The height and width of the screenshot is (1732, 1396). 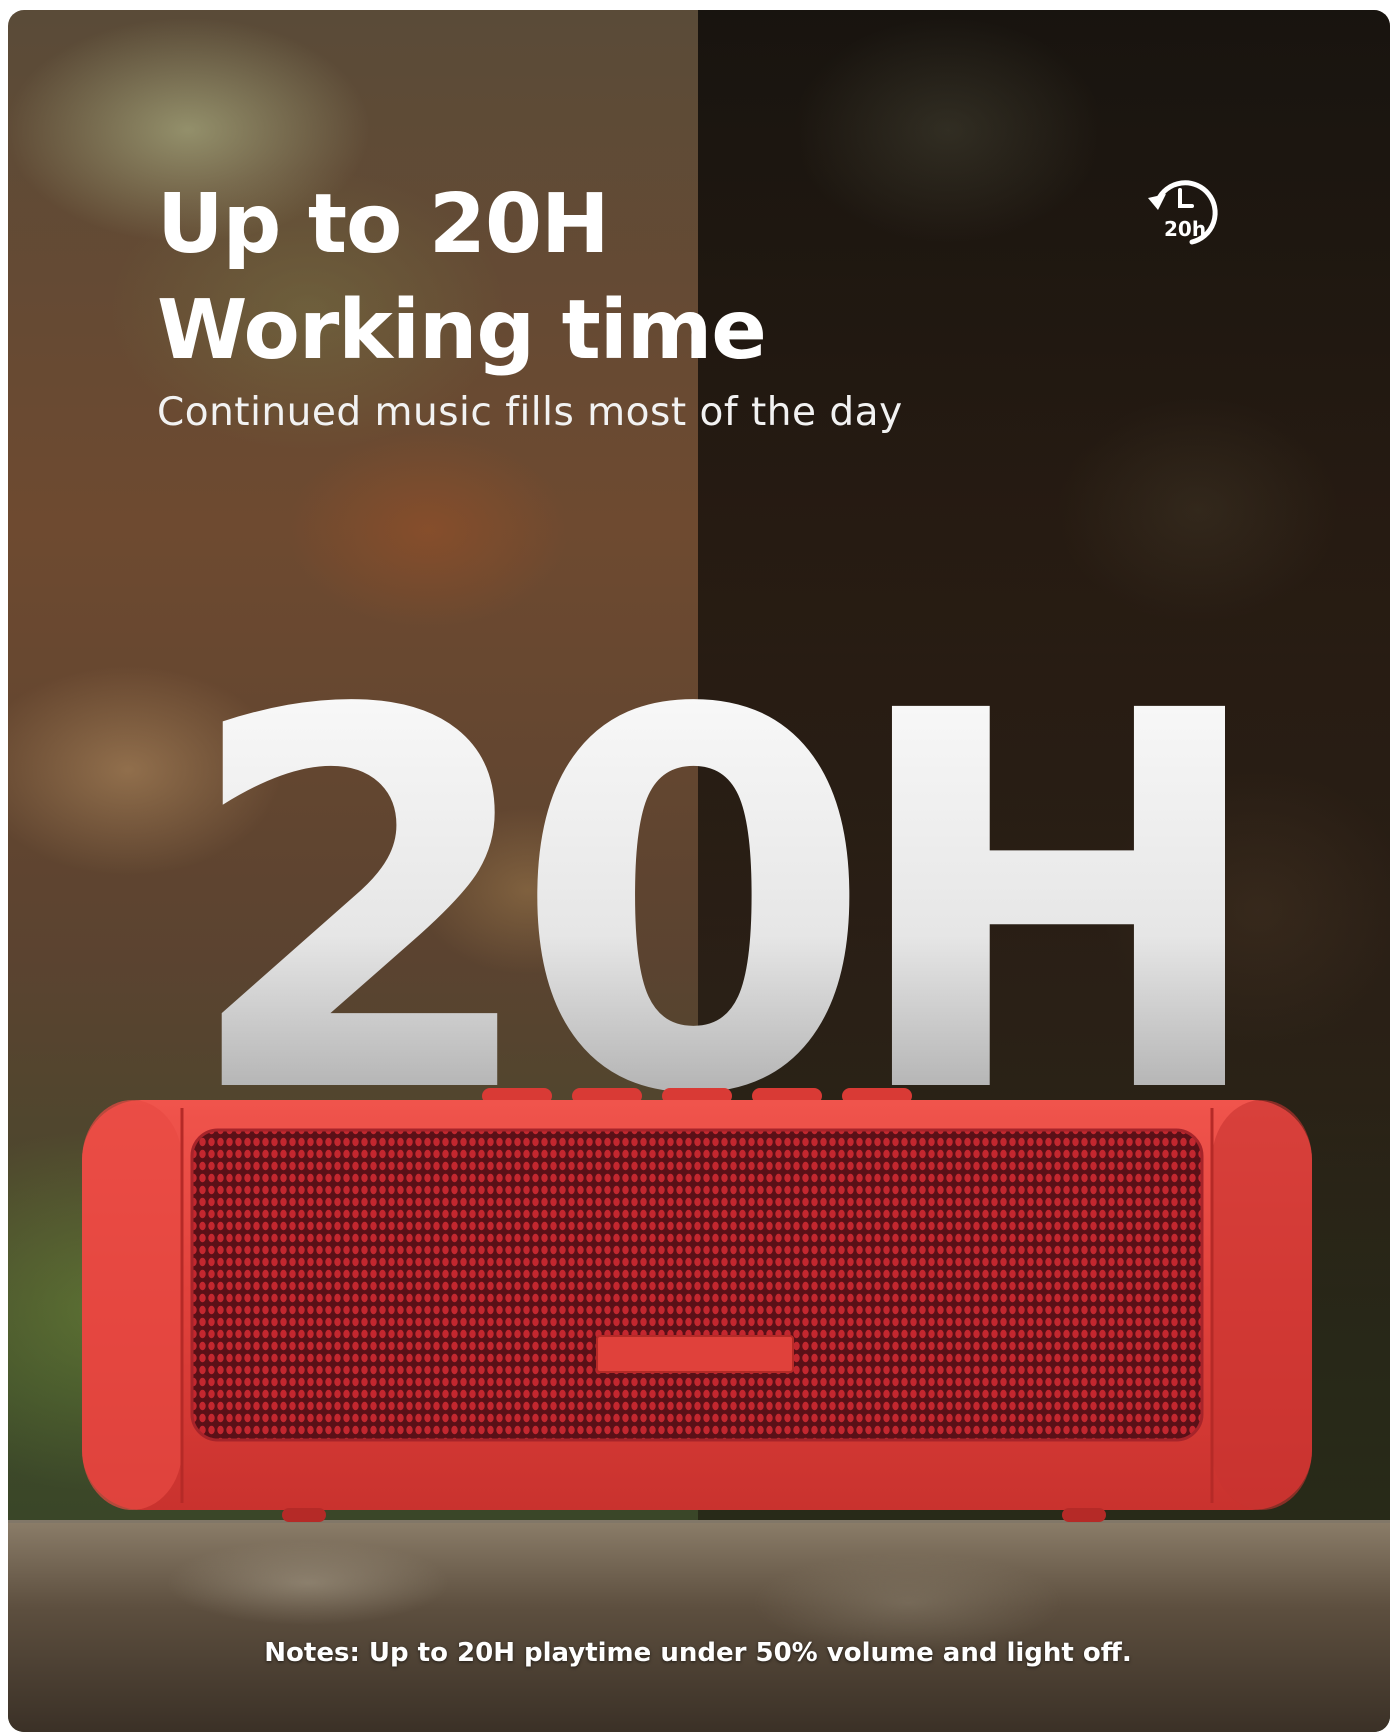 What do you see at coordinates (695, 1354) in the screenshot?
I see `speaker-logo-plate` at bounding box center [695, 1354].